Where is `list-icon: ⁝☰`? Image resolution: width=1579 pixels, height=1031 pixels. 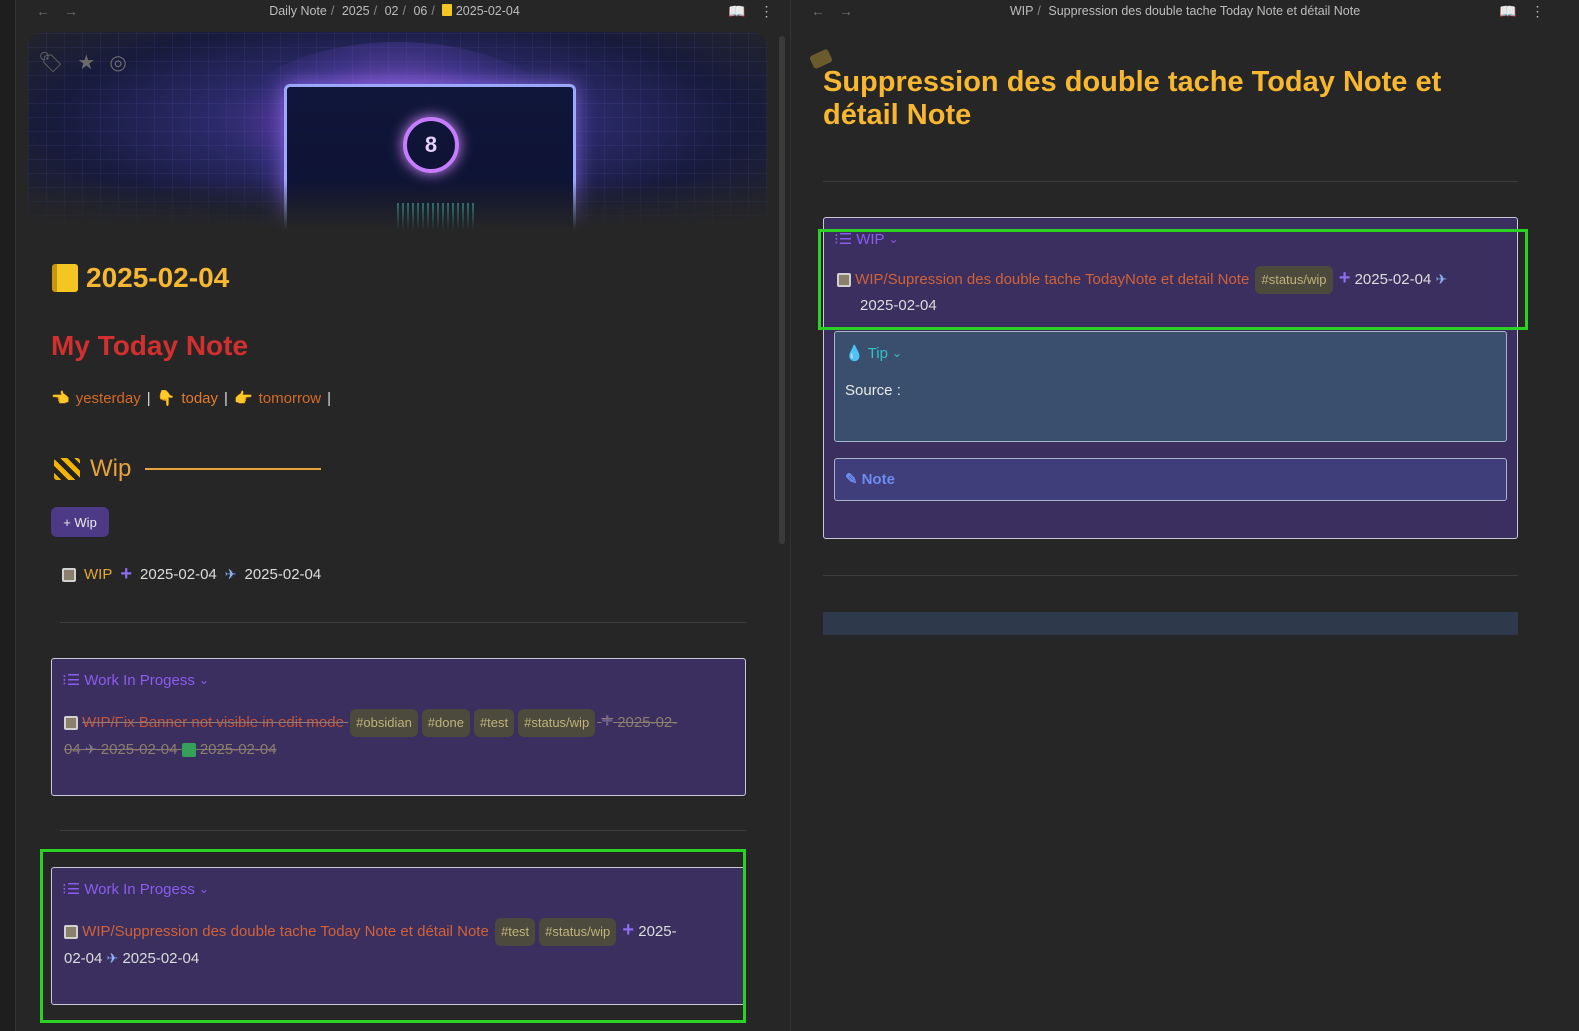
list-icon: ⁝☰ is located at coordinates (71, 680).